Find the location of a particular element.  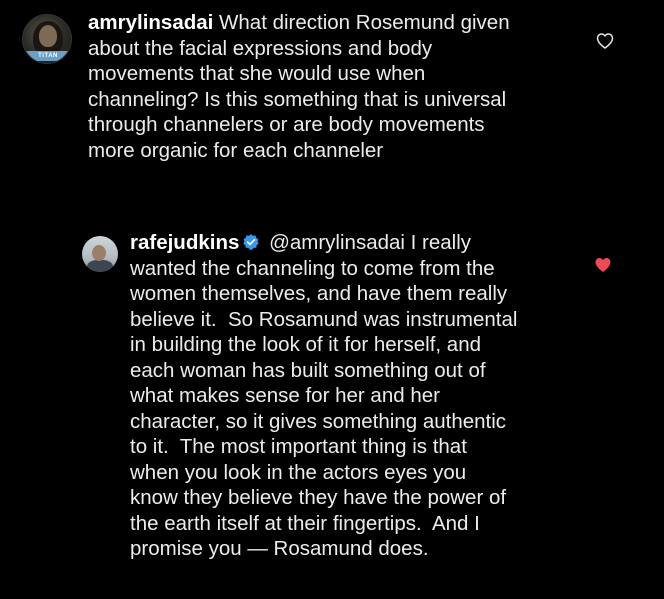

reply-line: when you look in the actors eyes you is located at coordinates (298, 472).